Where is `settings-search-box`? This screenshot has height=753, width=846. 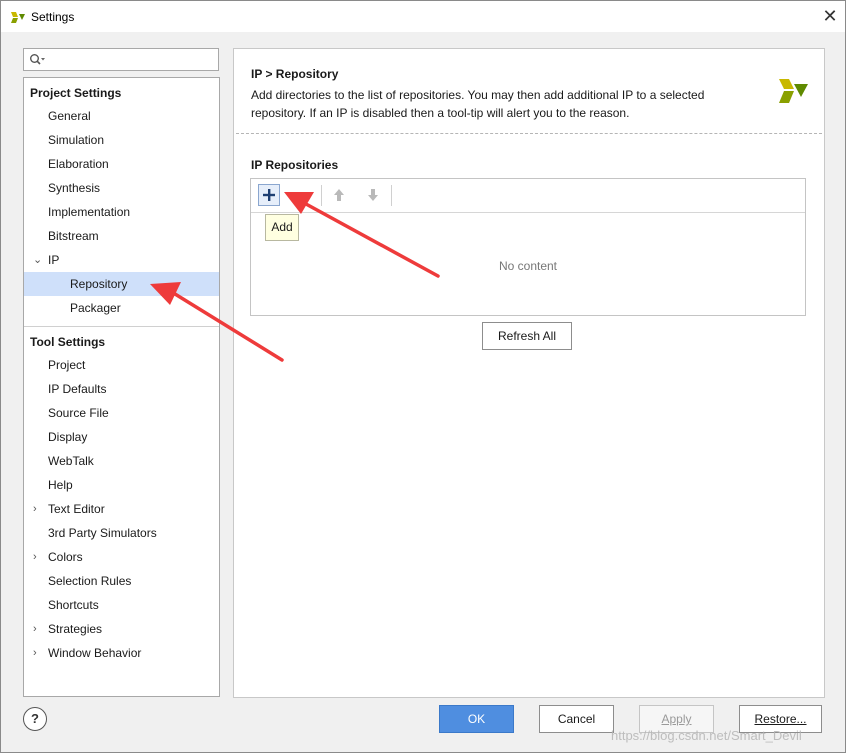
settings-search-box is located at coordinates (121, 59).